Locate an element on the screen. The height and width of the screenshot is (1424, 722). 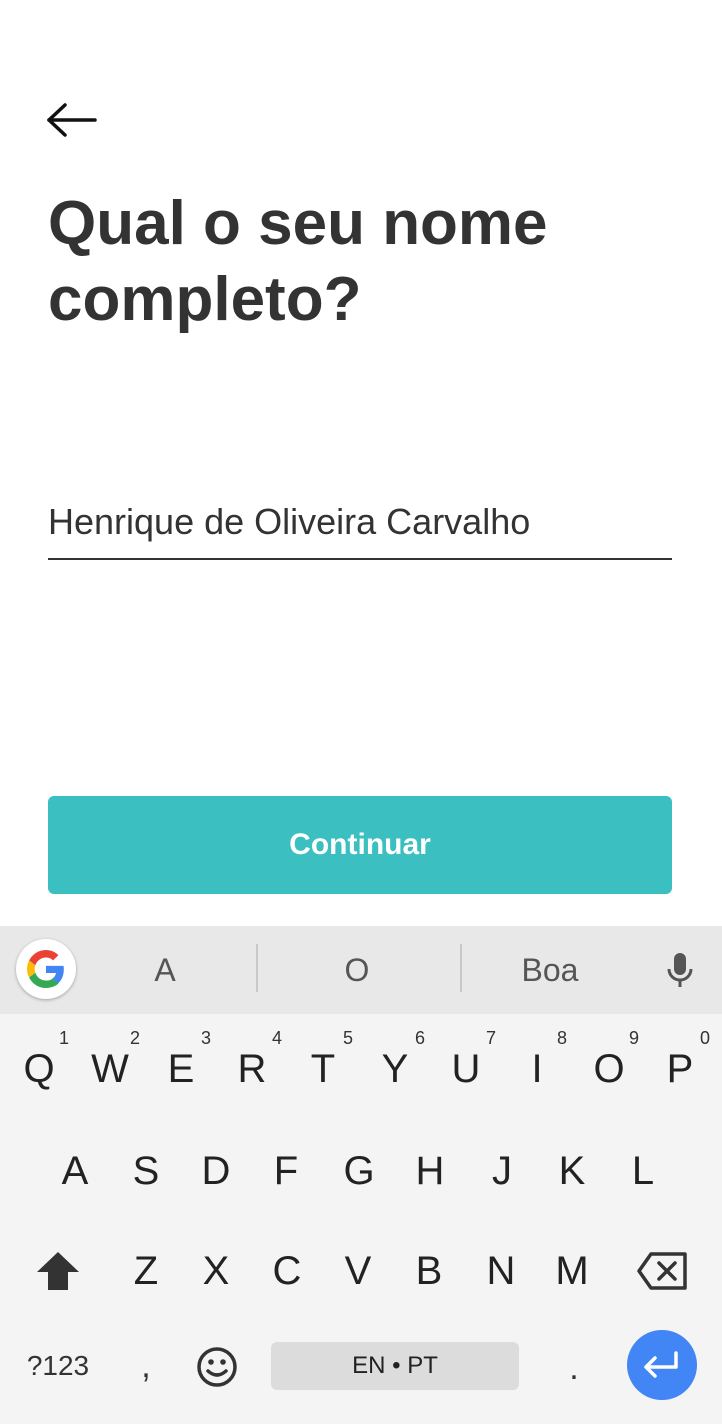
key-y: Y6 is located at coordinates (395, 1069).